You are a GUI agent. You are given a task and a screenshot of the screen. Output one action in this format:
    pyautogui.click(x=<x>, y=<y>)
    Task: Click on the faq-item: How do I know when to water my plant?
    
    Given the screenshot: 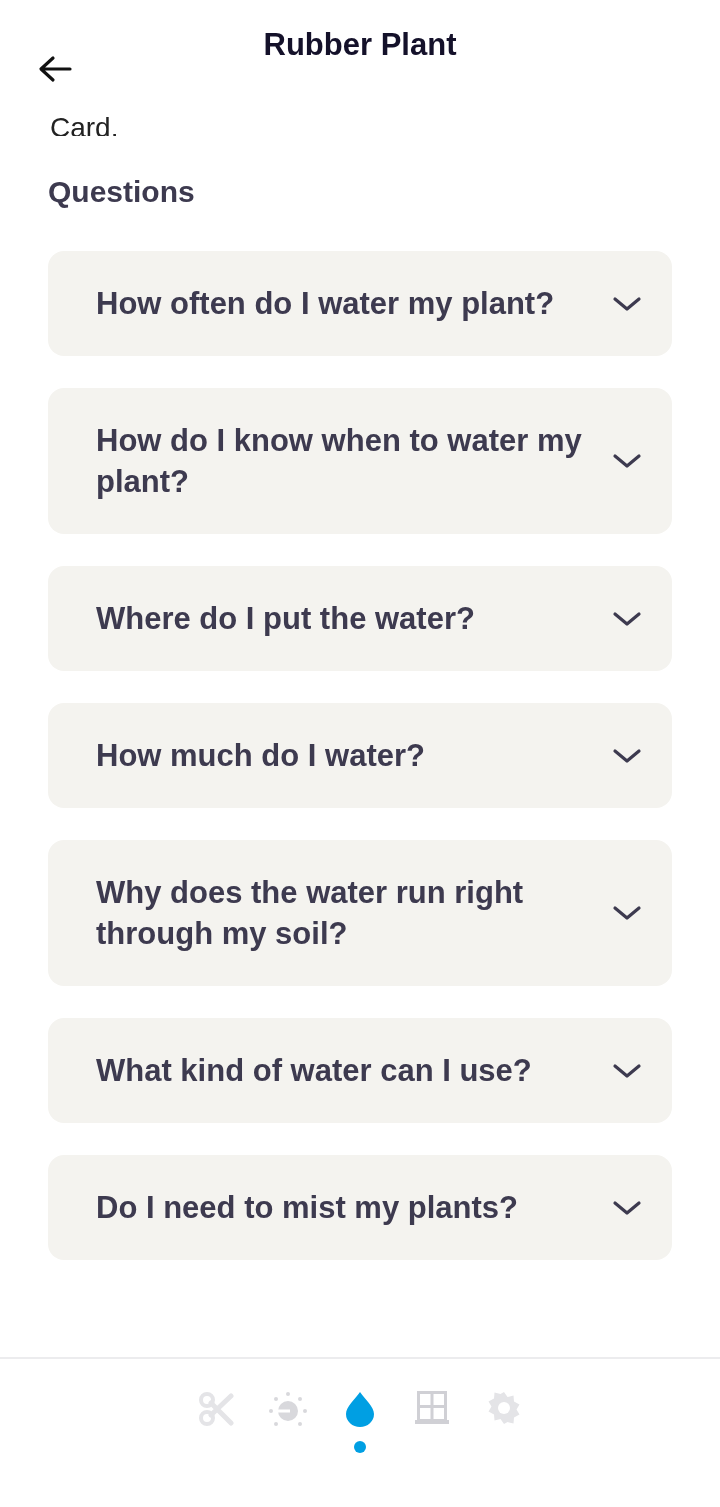 What is the action you would take?
    pyautogui.click(x=360, y=461)
    